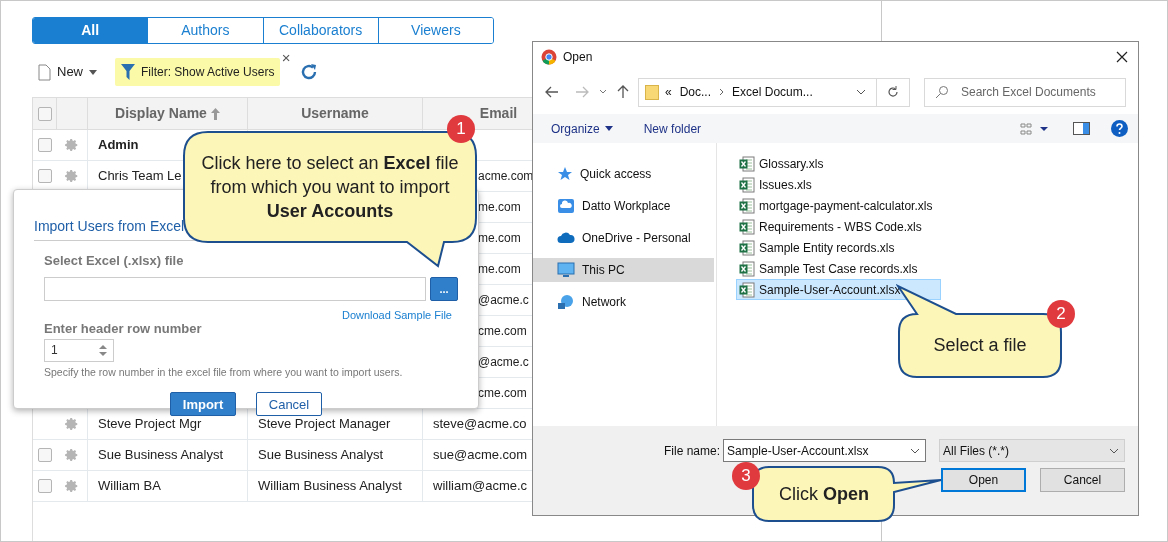 This screenshot has width=1168, height=542. Describe the element at coordinates (566, 270) in the screenshot. I see `monitor-icon` at that location.